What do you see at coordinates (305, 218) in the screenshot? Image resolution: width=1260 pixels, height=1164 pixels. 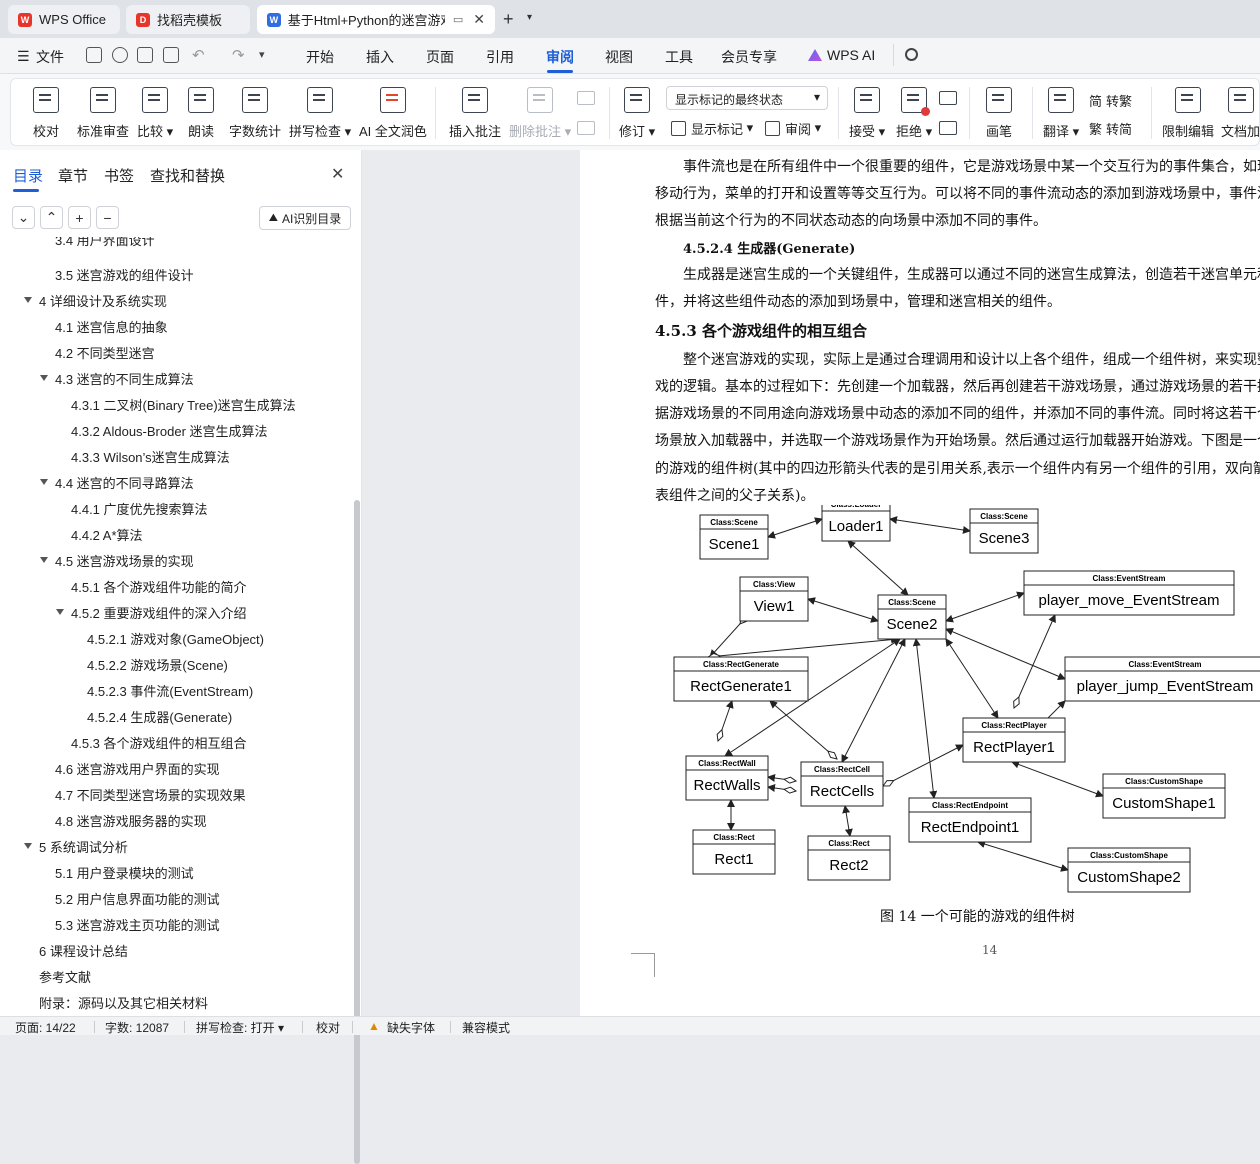 I see `ai-toc-button: ⛰ AI识别目录` at bounding box center [305, 218].